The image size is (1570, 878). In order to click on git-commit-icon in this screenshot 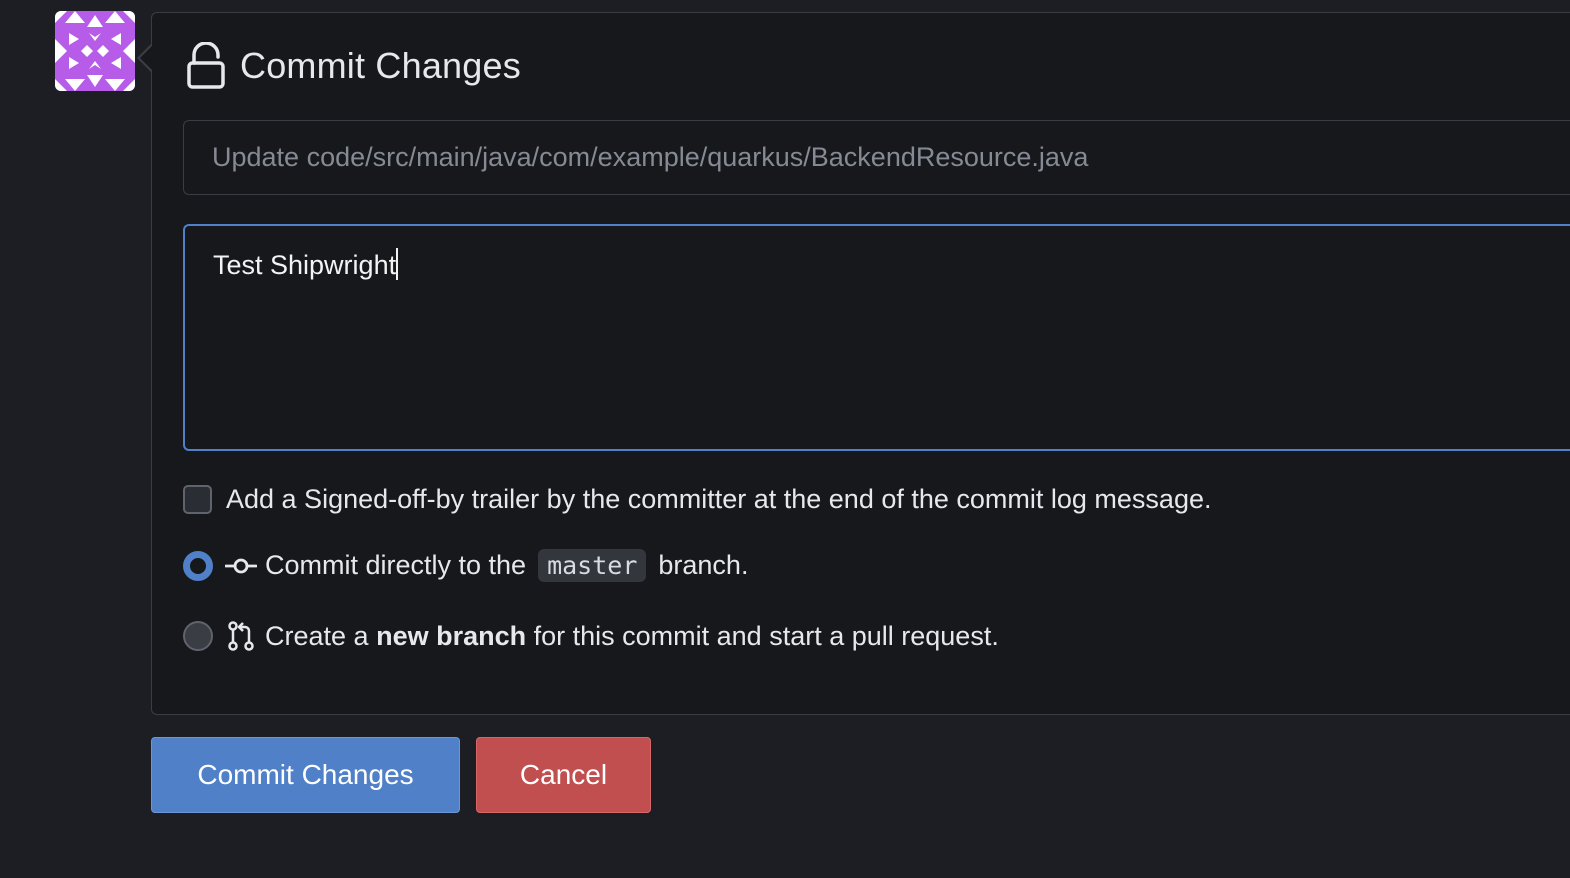, I will do `click(241, 565)`.